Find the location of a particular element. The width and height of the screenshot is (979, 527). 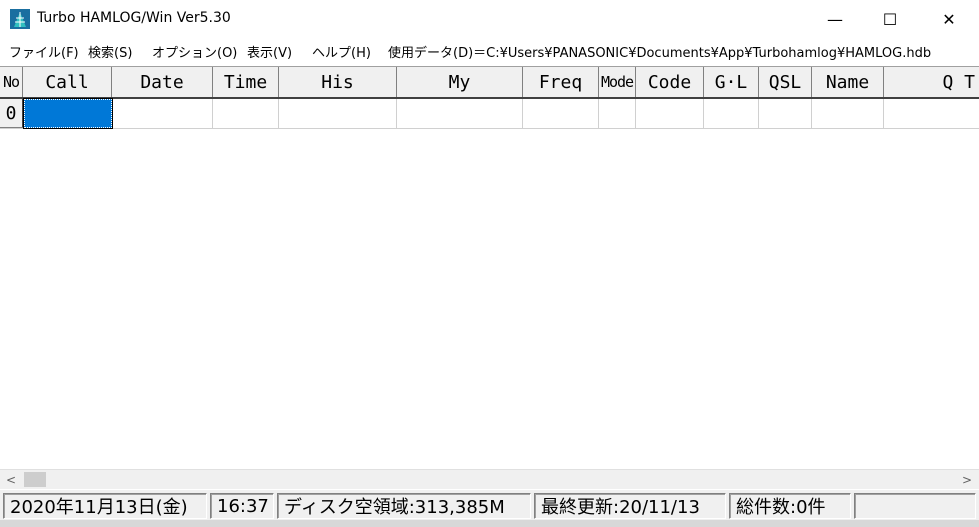

status-total-count: 総件数:0件 is located at coordinates (790, 506).